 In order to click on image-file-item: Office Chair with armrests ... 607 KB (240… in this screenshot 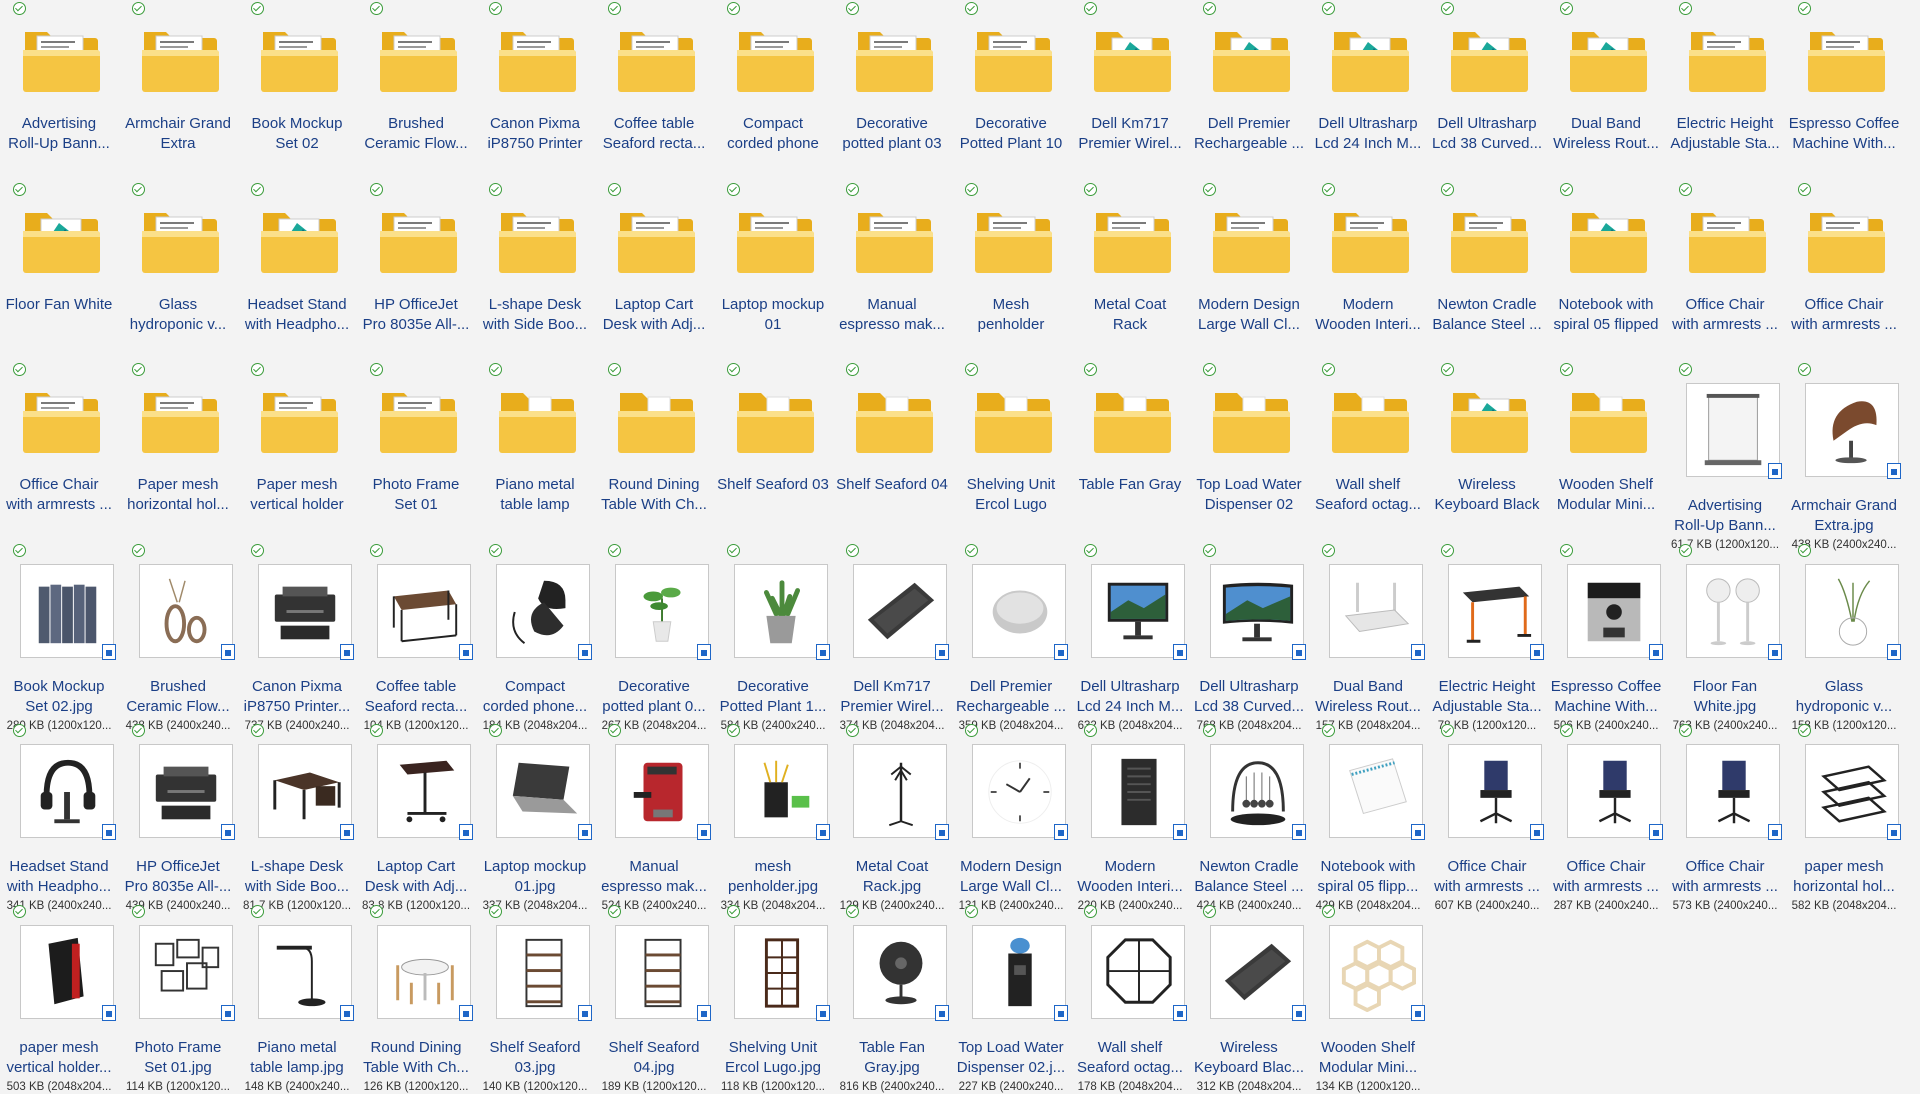, I will do `click(1487, 817)`.